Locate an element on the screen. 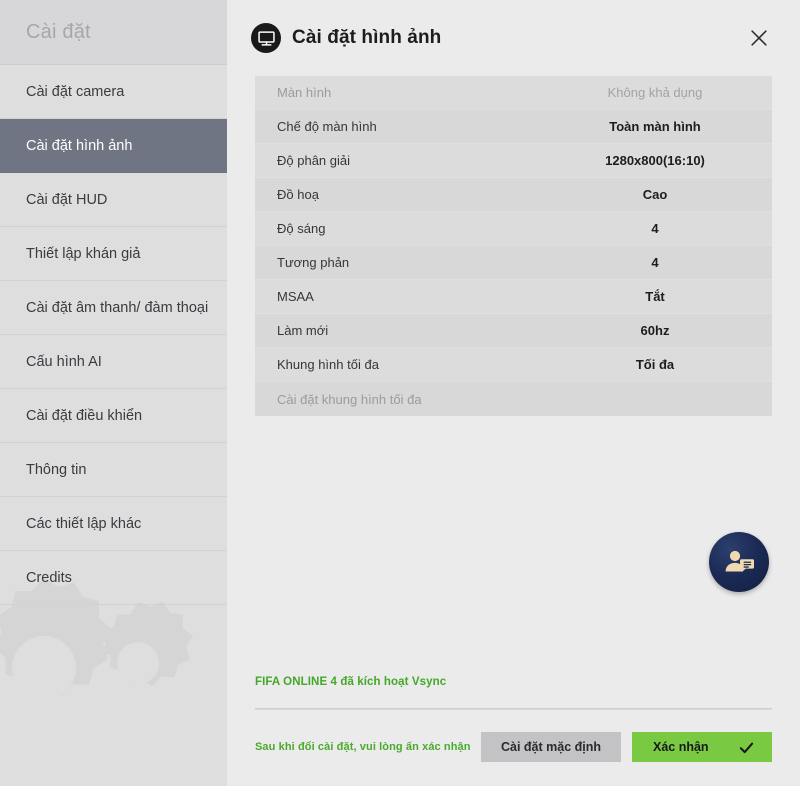 This screenshot has height=786, width=800. setting-value: Tối đa is located at coordinates (655, 364).